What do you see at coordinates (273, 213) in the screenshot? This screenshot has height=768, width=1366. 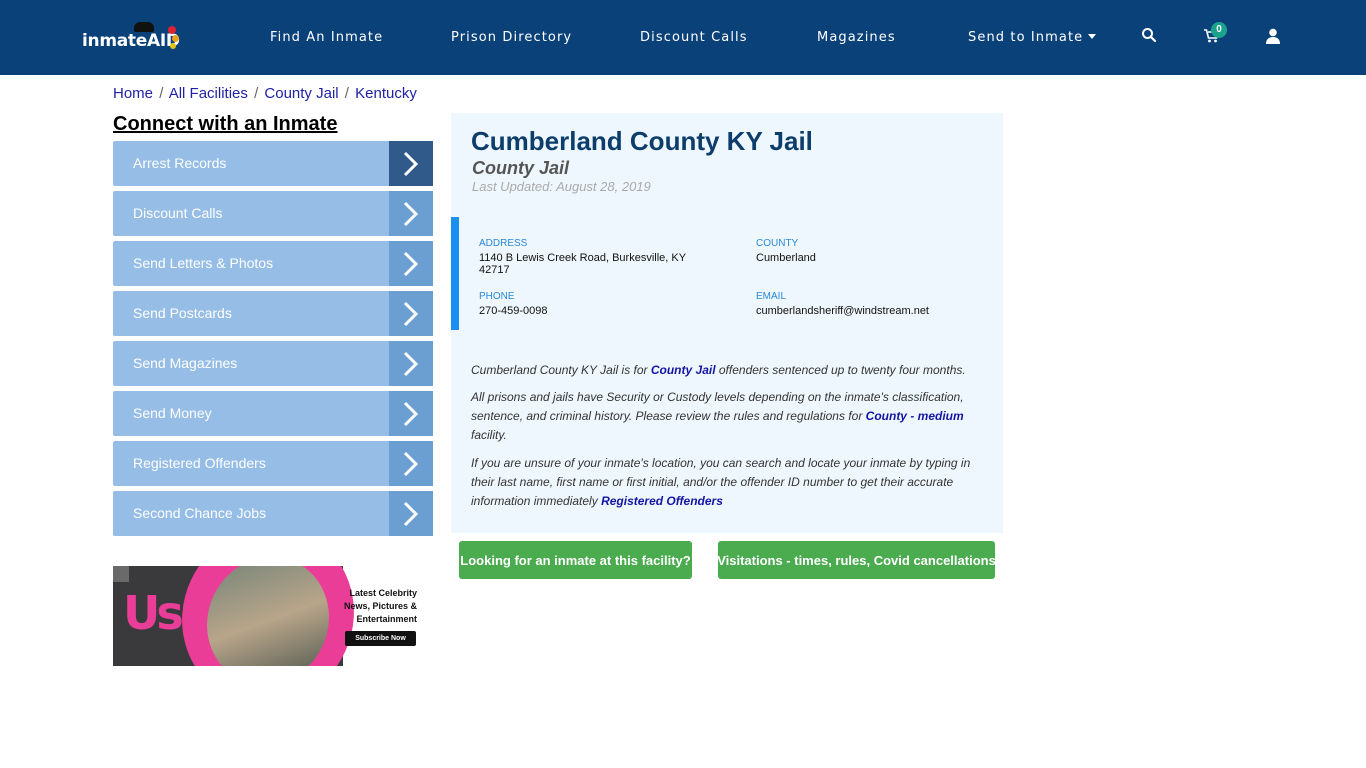 I see `sidebar-item-discount-calls: Discount Calls` at bounding box center [273, 213].